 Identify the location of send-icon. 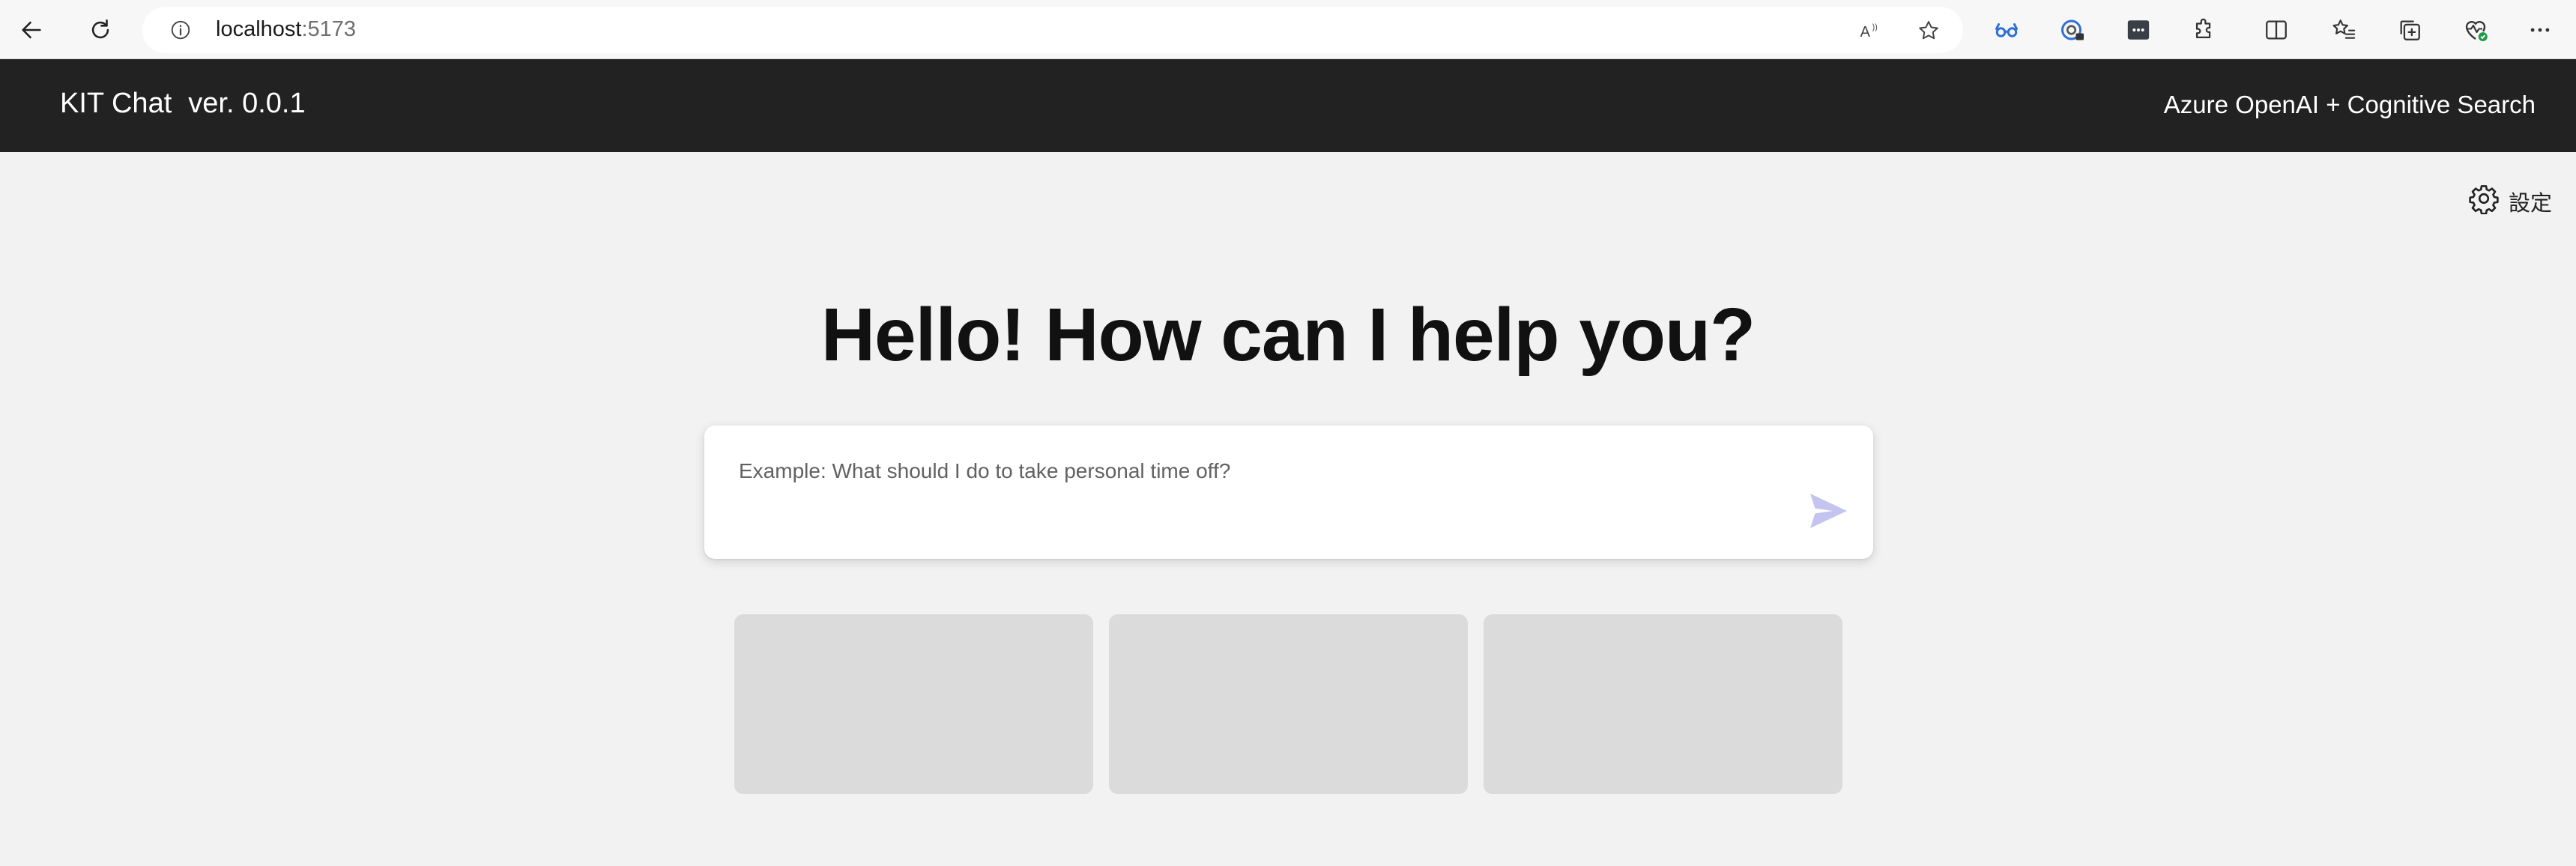
(1828, 514).